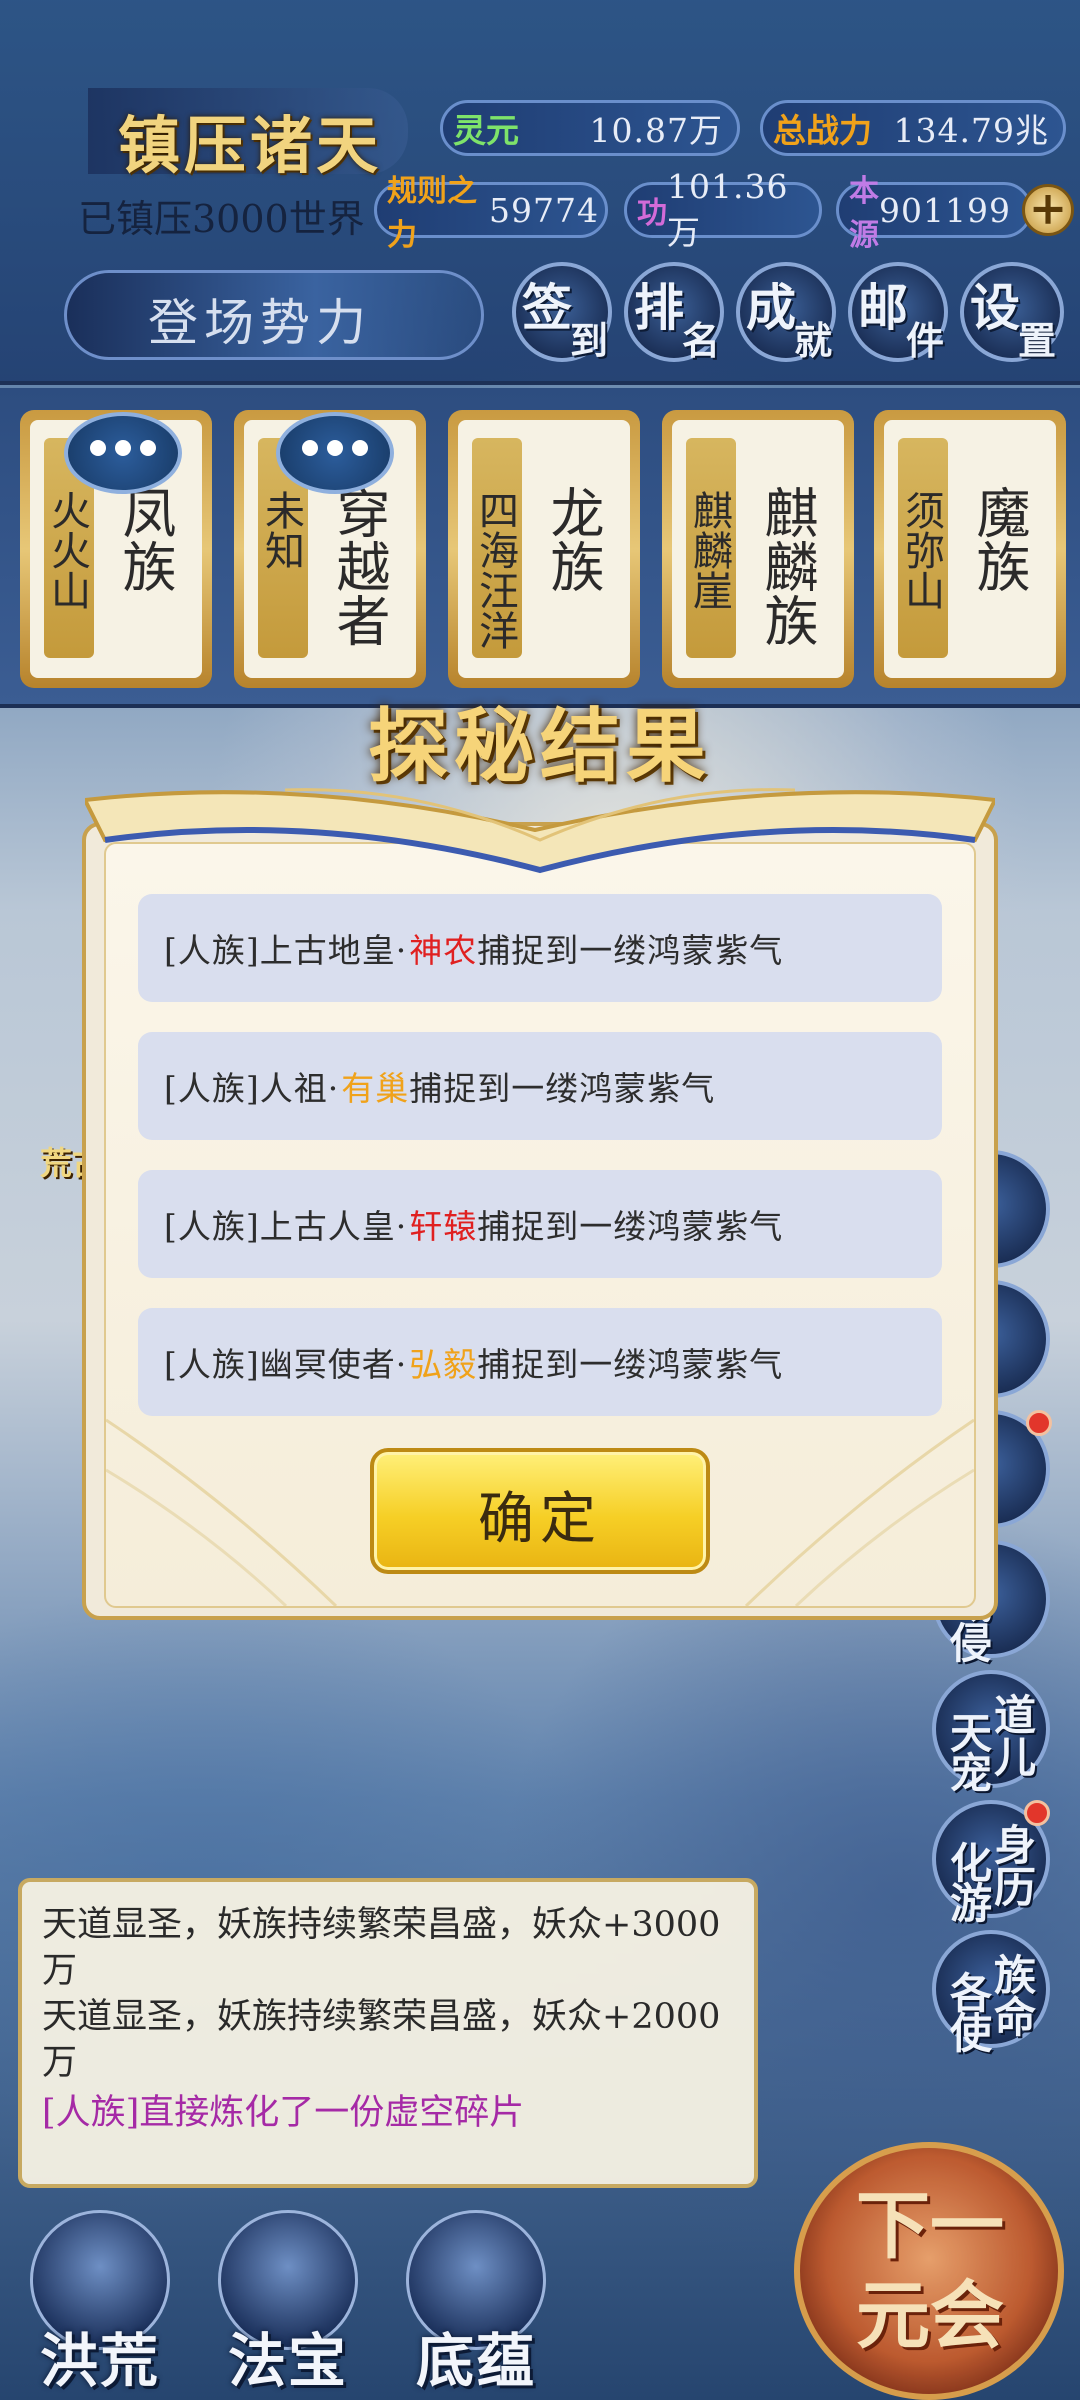  Describe the element at coordinates (659, 307) in the screenshot. I see `ranking-char1: 排` at that location.